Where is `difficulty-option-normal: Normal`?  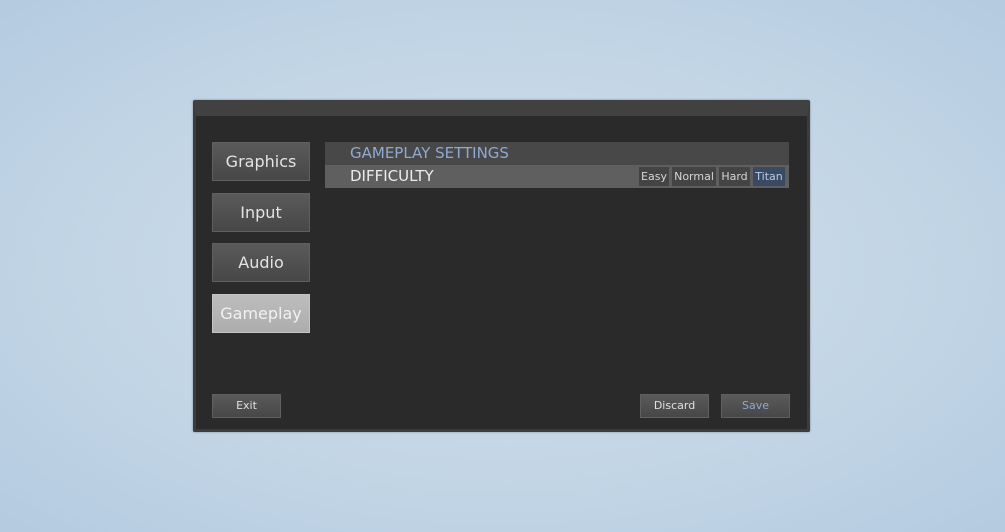
difficulty-option-normal: Normal is located at coordinates (694, 176).